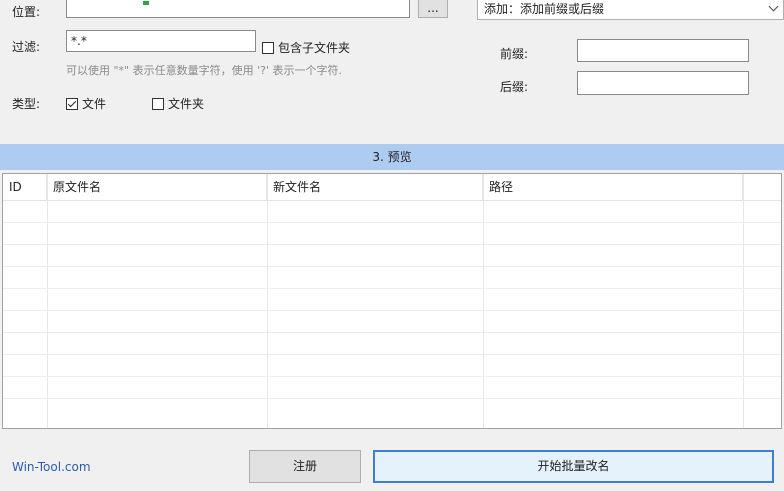  Describe the element at coordinates (627, 70) in the screenshot. I see `rule-panel: 添加：添加前缀或后缀 前缀: 后缀:` at that location.